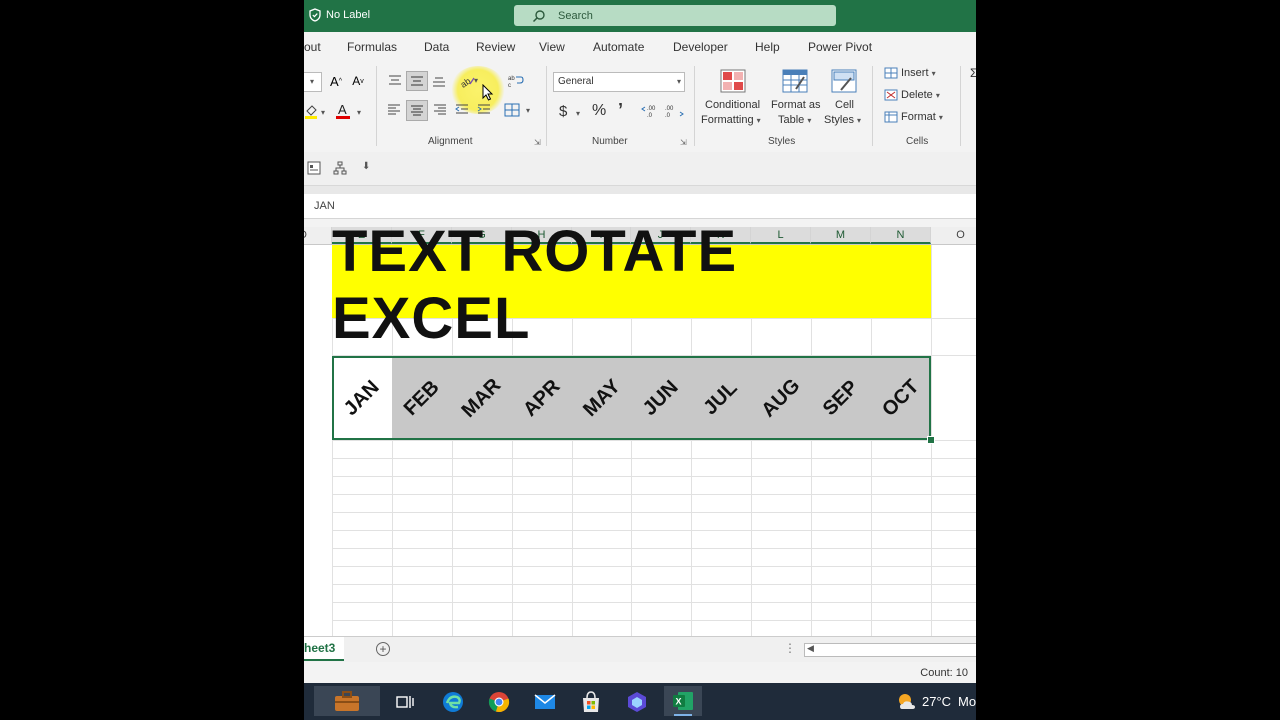  I want to click on selection-border, so click(631, 398).